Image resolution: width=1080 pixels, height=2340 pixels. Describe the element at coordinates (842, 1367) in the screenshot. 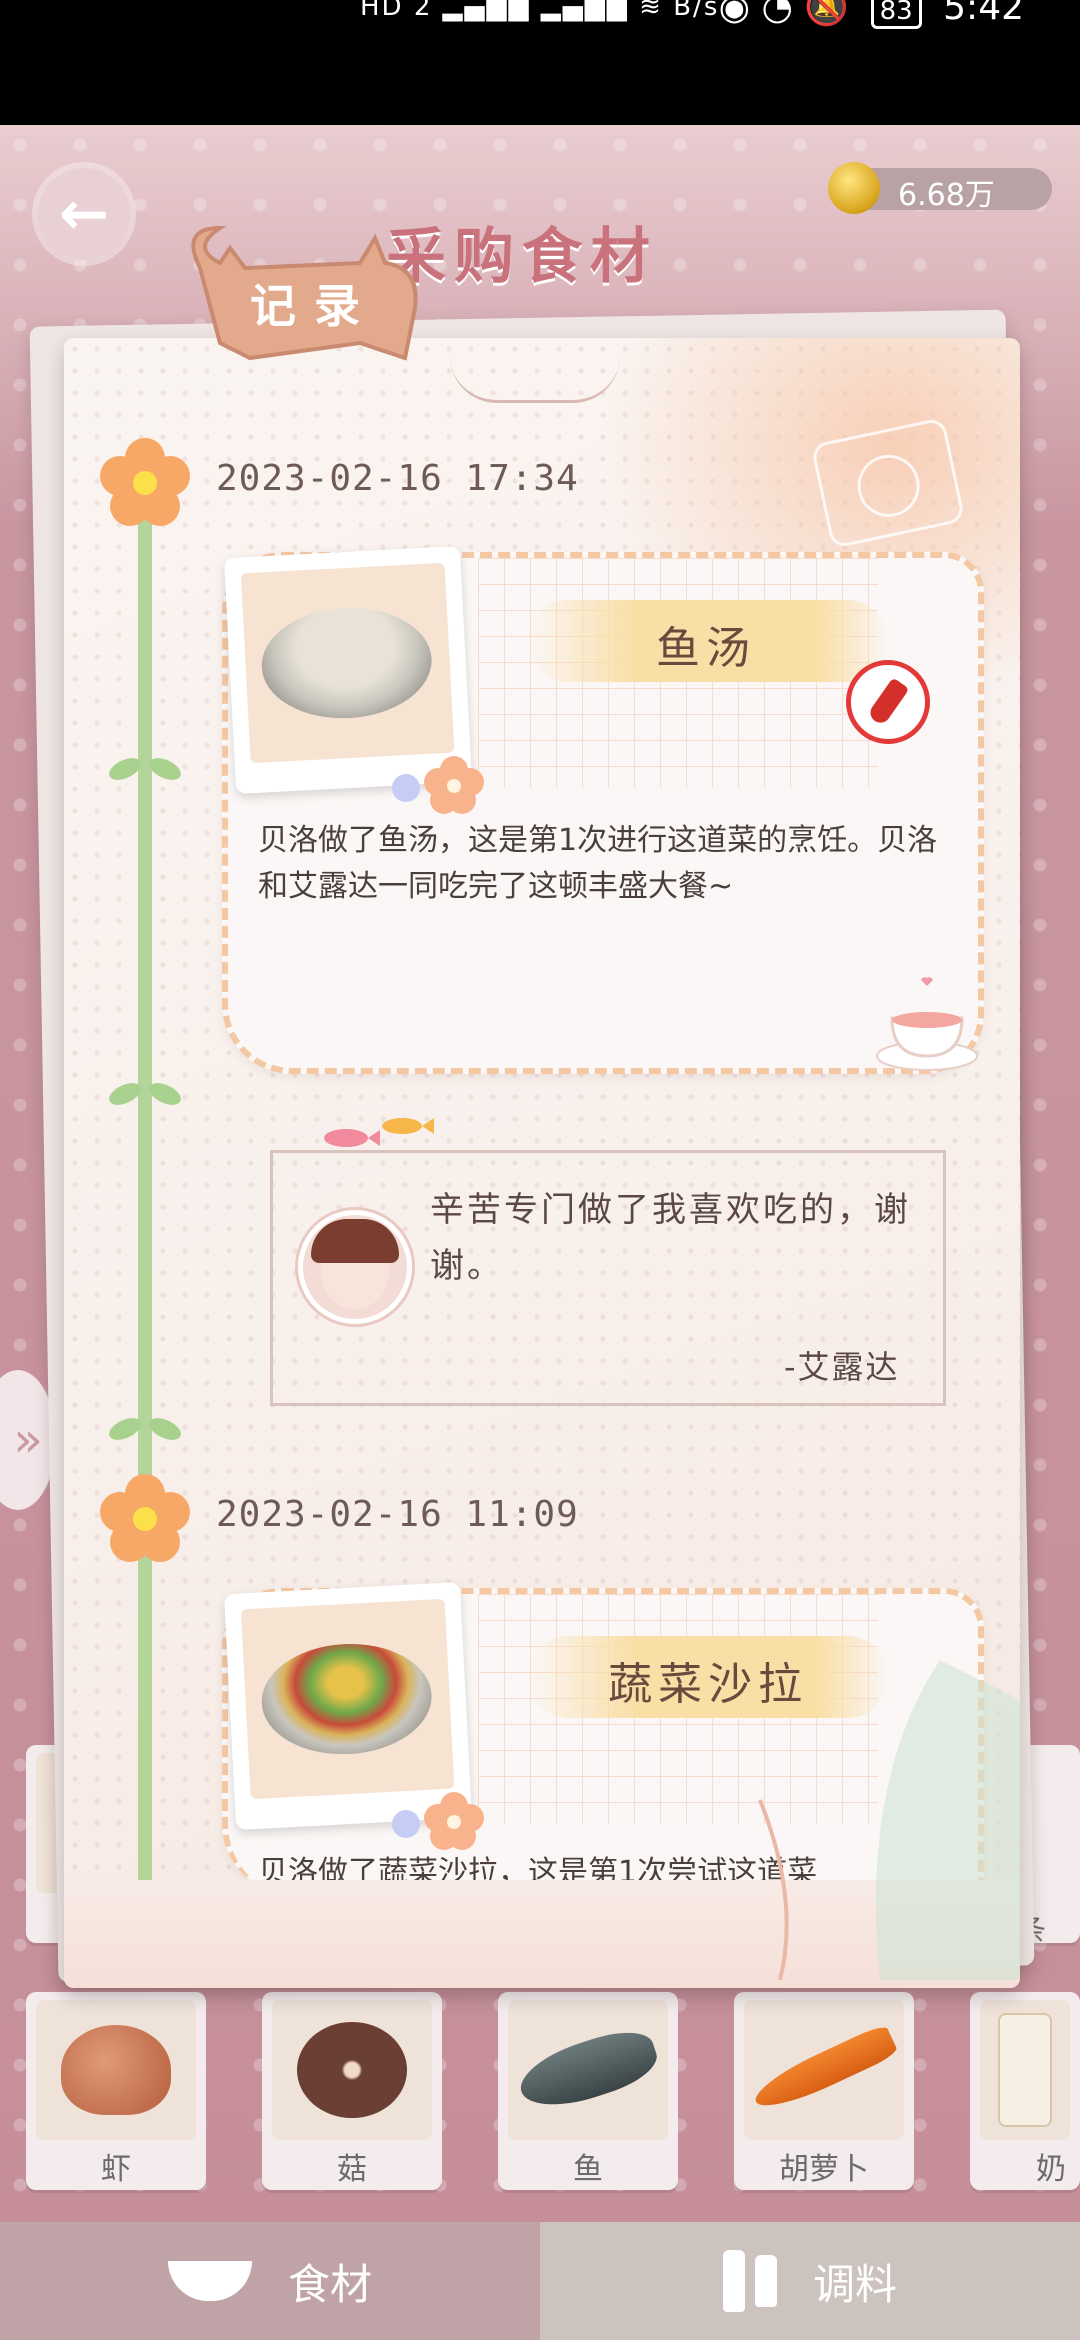

I see `comment-author: -艾露达` at that location.